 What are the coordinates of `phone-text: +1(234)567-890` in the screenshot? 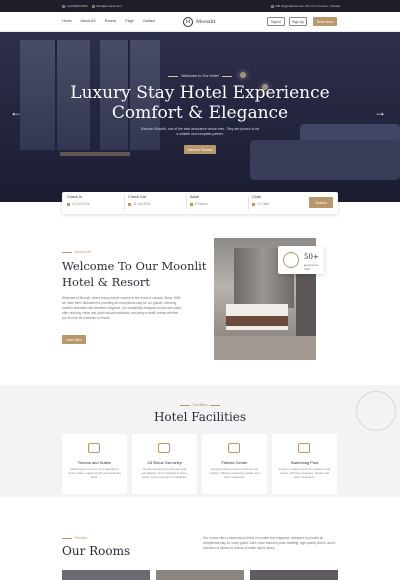 It's located at (77, 6).